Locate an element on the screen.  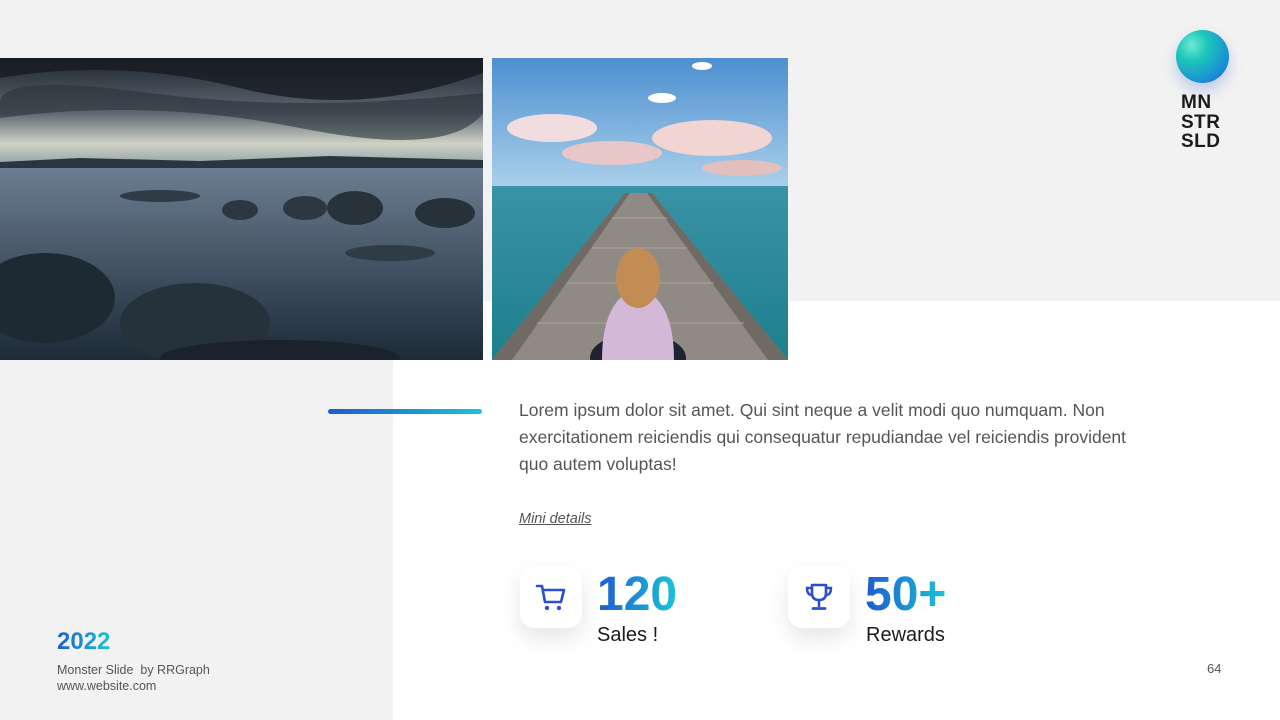
rewards-icon-box is located at coordinates (819, 597).